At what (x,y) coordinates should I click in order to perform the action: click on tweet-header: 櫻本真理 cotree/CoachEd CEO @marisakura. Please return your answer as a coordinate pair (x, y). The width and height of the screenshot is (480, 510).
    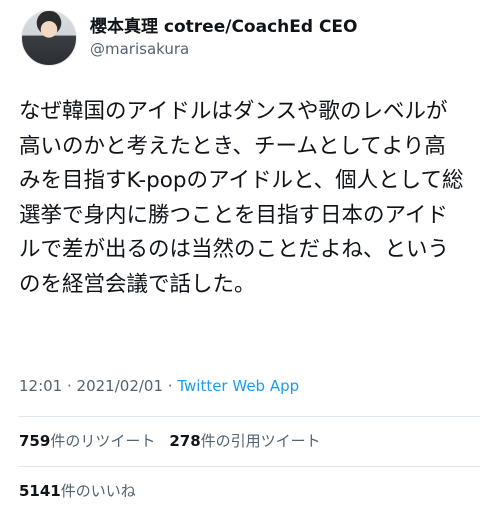
    Looking at the image, I should click on (189, 38).